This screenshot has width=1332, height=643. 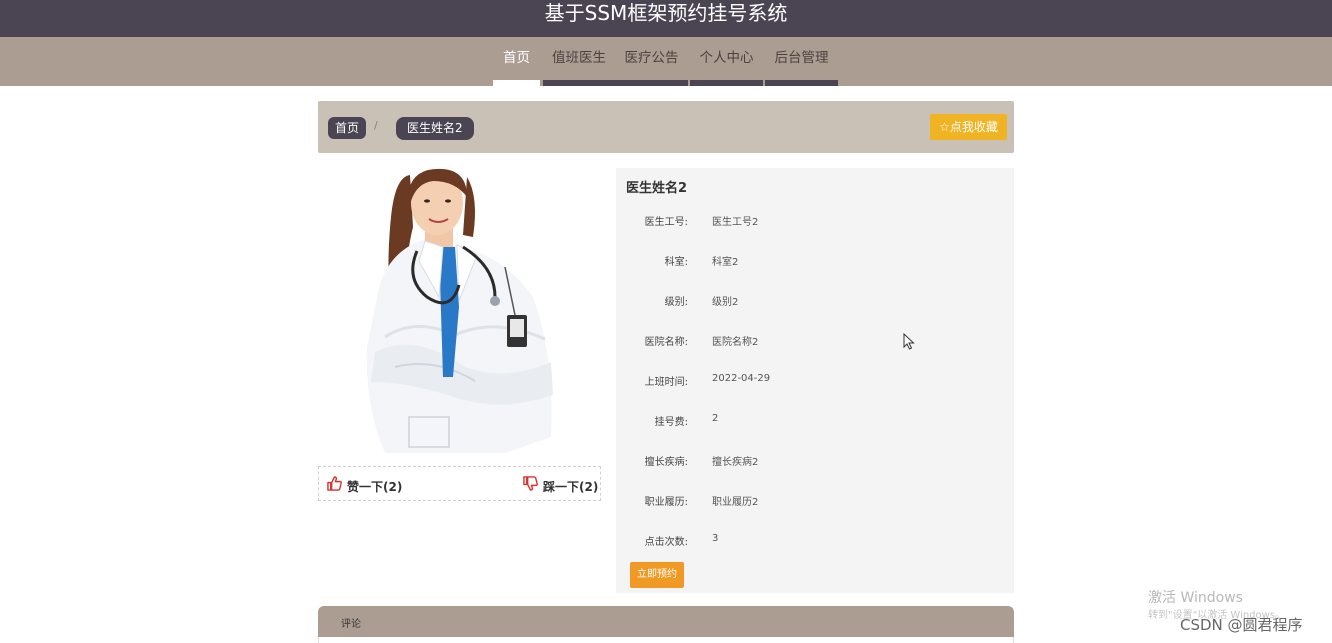 I want to click on info-value: 2022-04-29, so click(x=741, y=378).